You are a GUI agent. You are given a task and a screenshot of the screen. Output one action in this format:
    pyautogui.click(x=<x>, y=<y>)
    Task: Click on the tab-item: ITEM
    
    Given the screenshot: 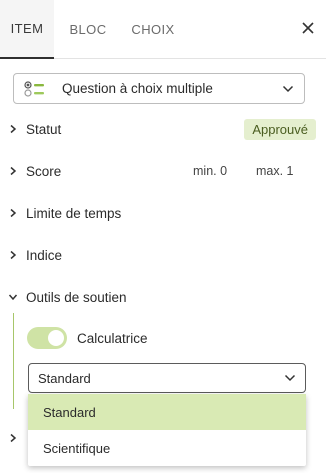 What is the action you would take?
    pyautogui.click(x=27, y=29)
    